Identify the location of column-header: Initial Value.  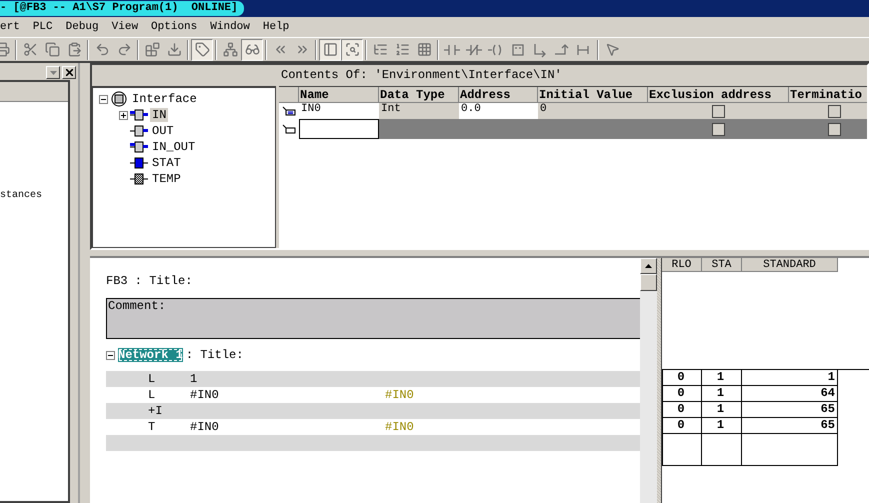
(593, 95).